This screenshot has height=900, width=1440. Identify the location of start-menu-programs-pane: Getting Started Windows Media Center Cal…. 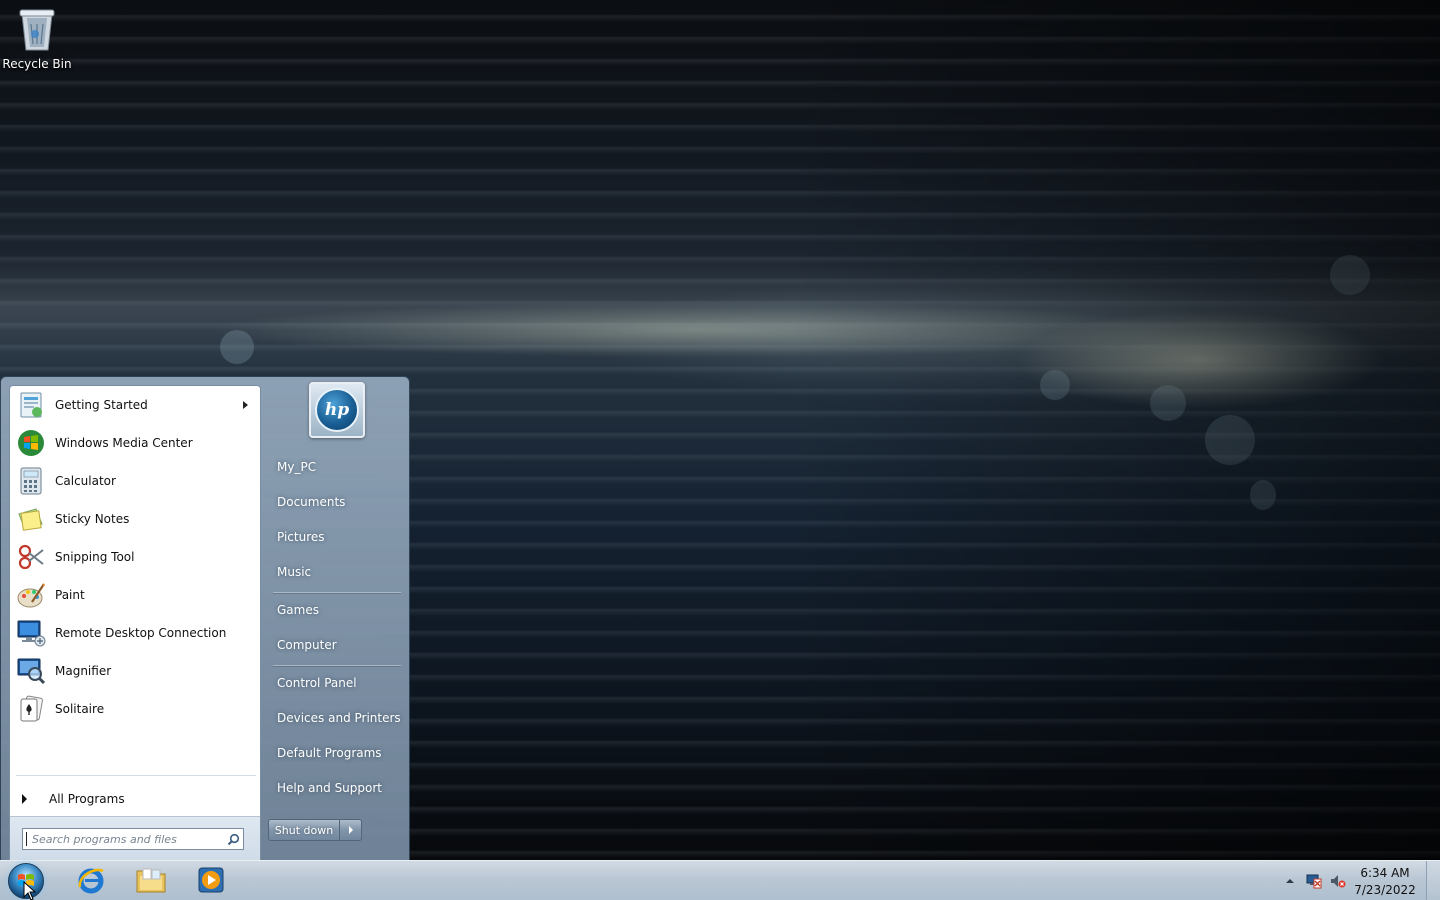
(135, 623).